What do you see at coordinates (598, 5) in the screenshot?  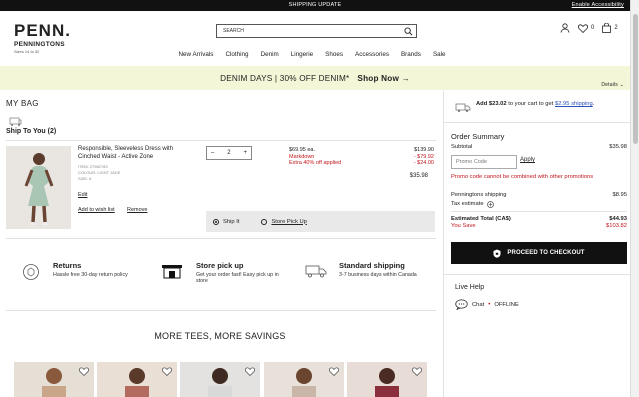 I see `enable-accessibility-link: Enable Accessibility` at bounding box center [598, 5].